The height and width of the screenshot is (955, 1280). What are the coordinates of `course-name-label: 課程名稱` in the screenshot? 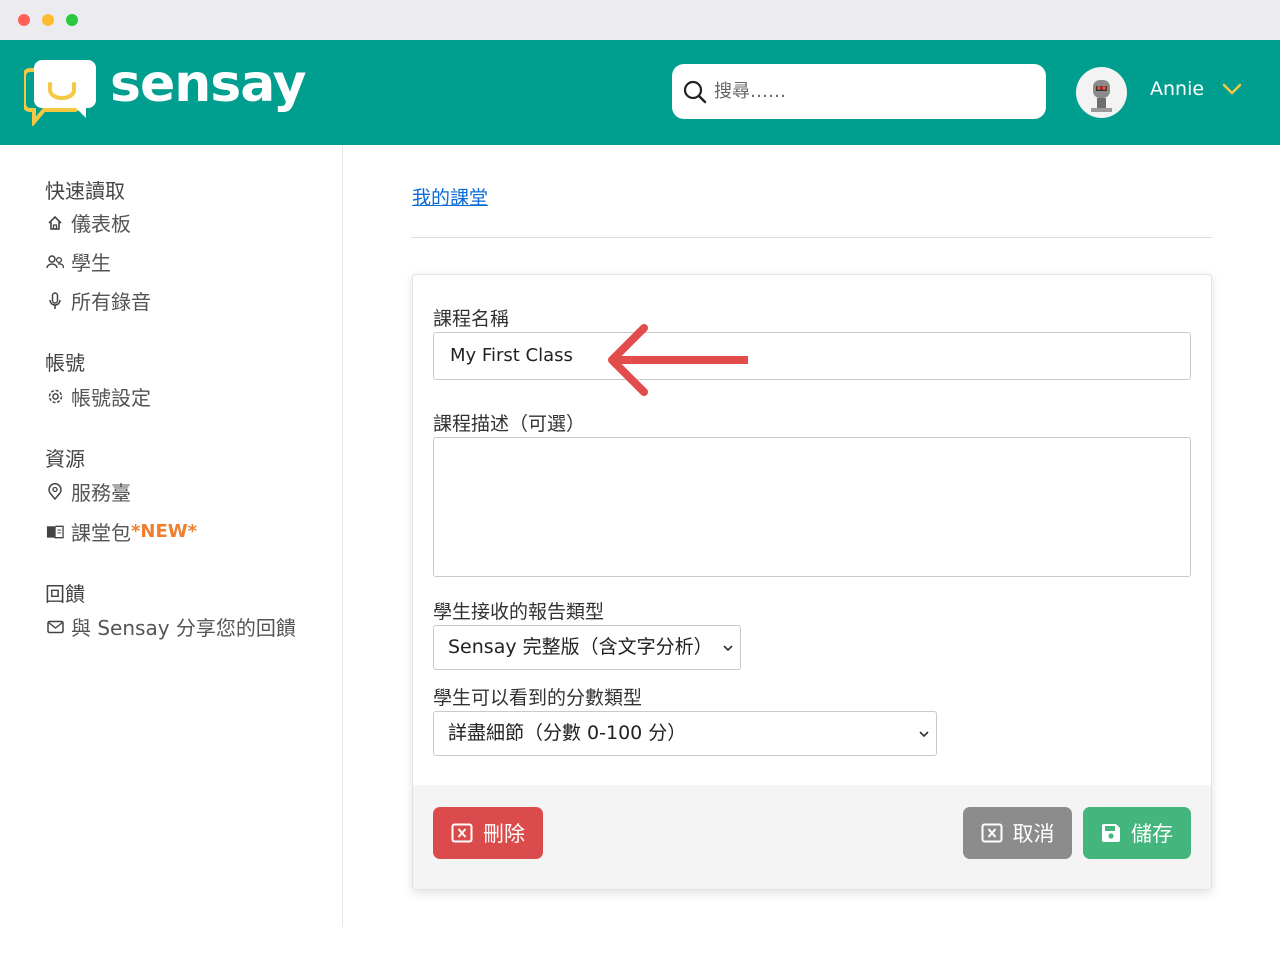 It's located at (471, 319).